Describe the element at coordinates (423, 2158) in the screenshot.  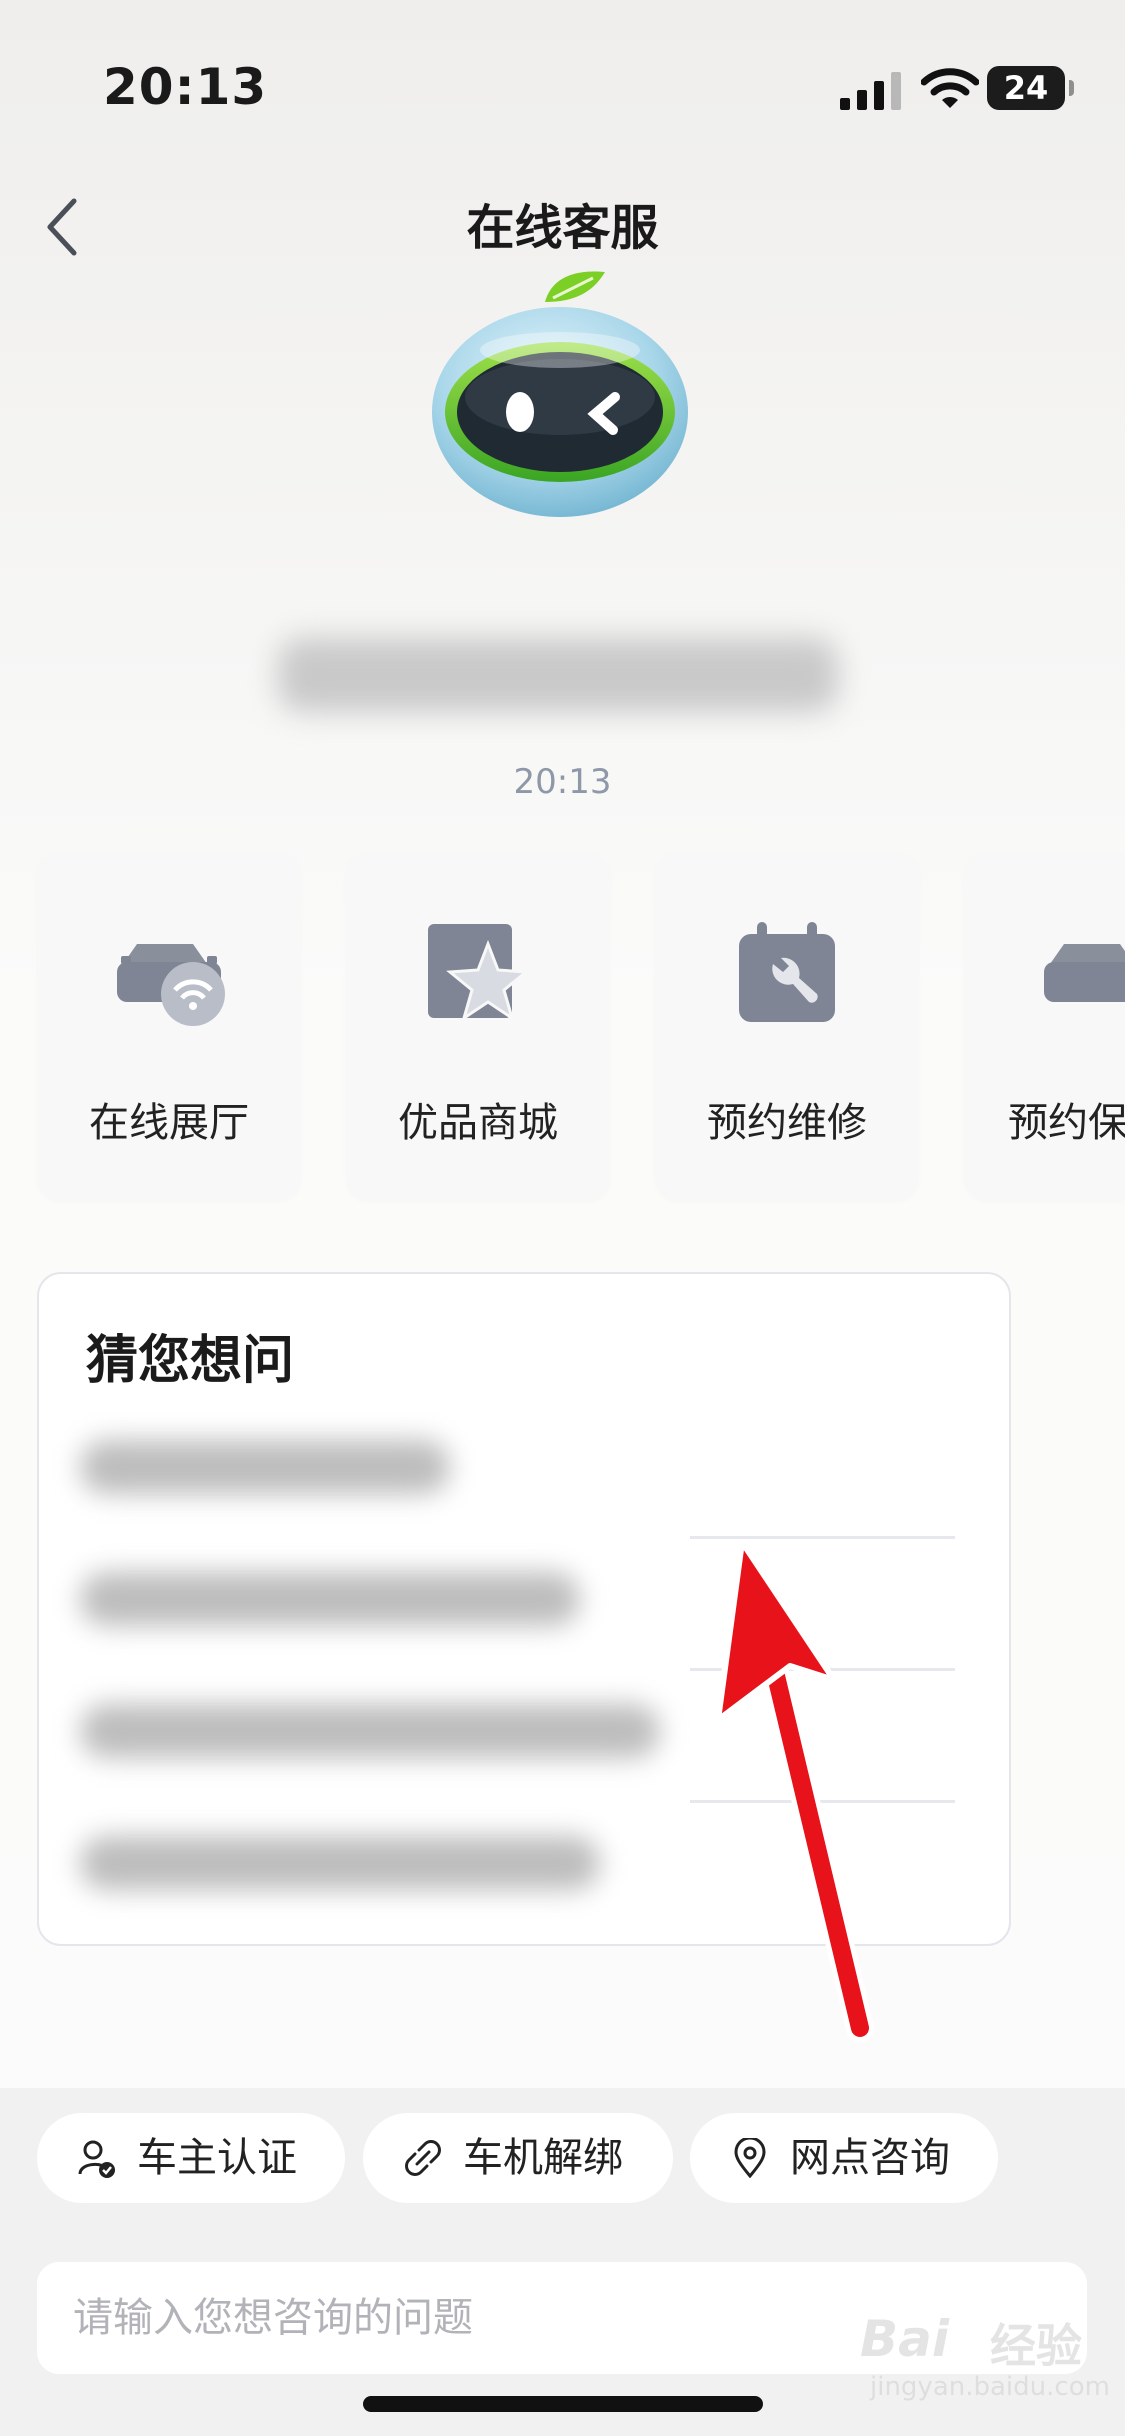
I see `unlink-icon` at that location.